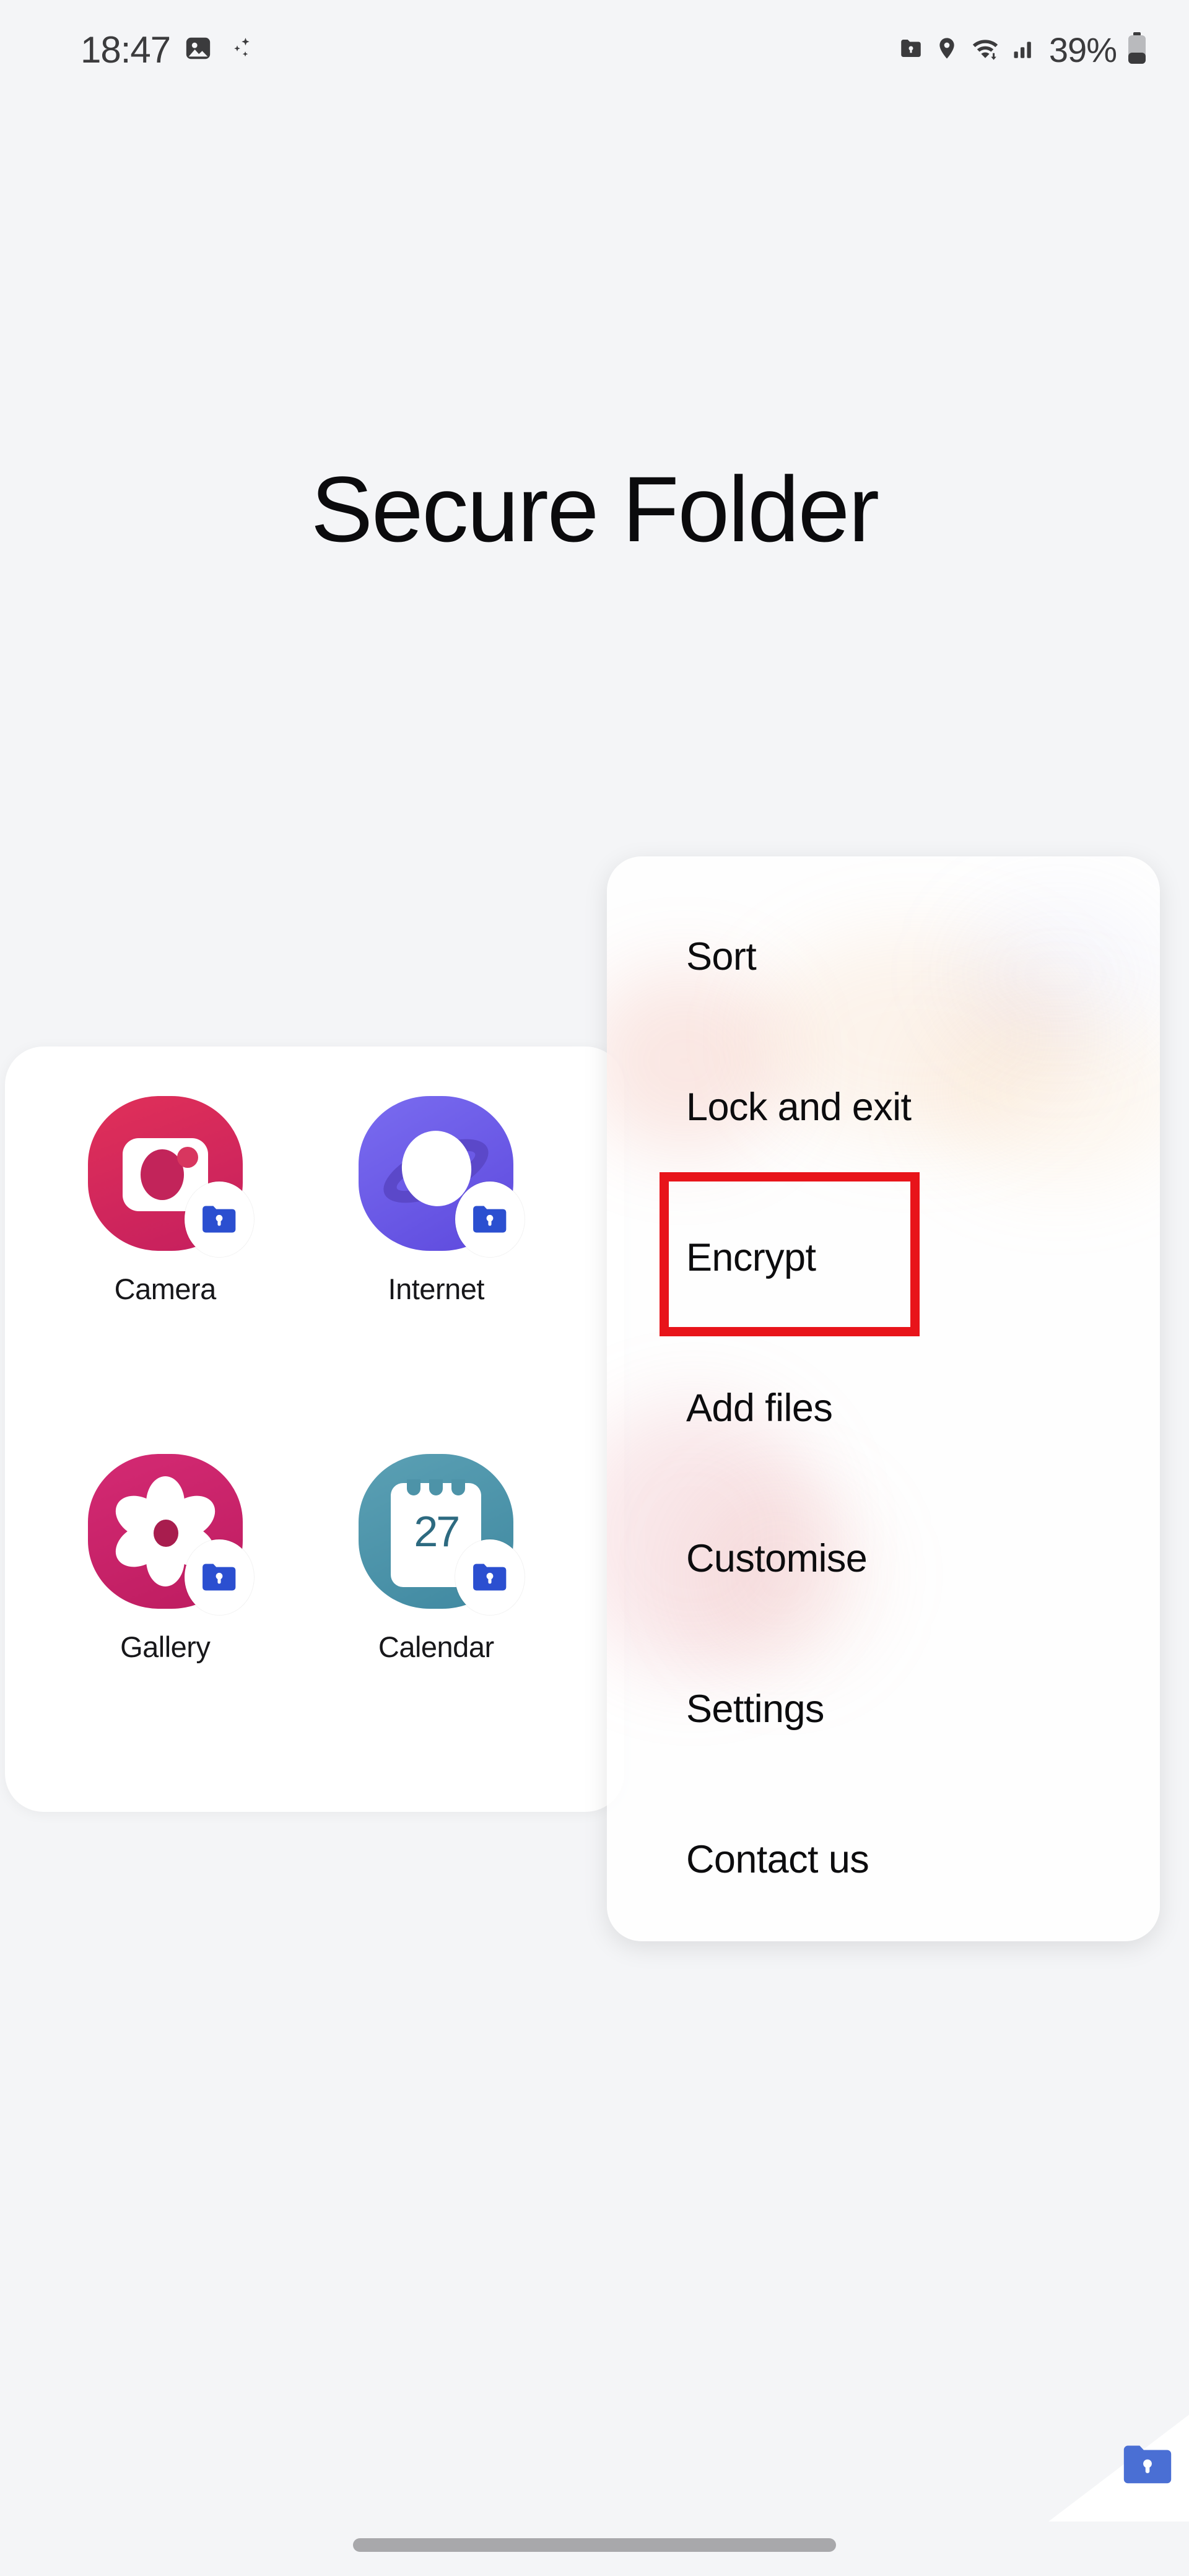 This screenshot has width=1189, height=2576. I want to click on gesture-handle, so click(594, 2545).